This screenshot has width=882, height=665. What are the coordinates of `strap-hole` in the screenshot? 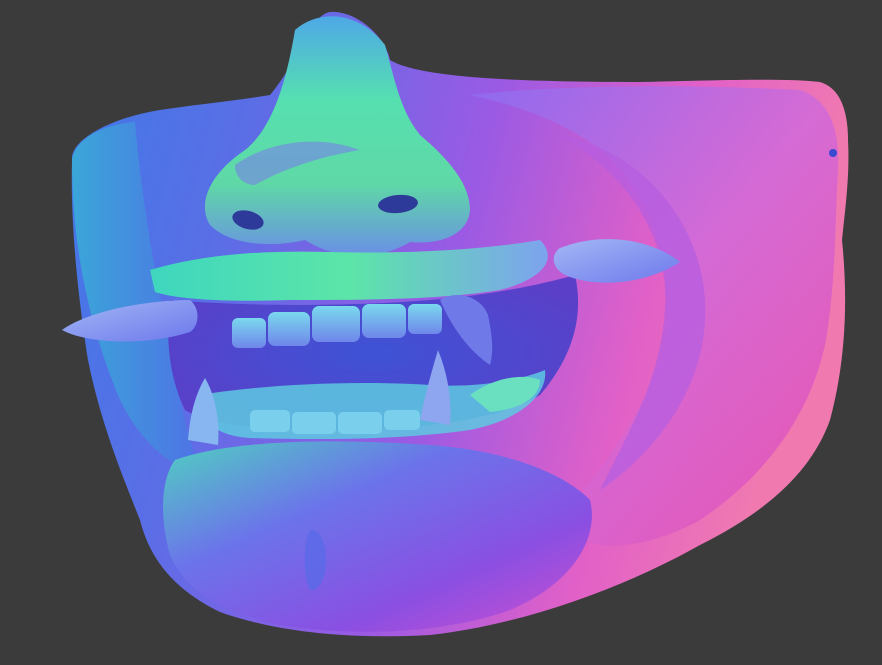 It's located at (833, 153).